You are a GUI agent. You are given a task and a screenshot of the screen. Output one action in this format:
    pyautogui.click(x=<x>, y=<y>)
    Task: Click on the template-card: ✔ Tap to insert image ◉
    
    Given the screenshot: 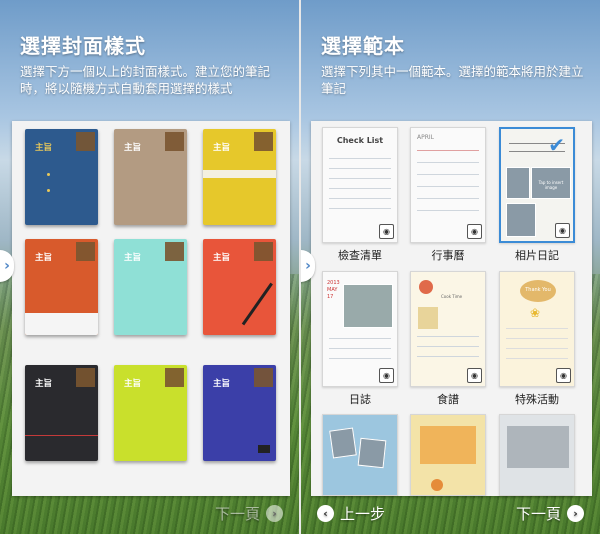 What is the action you would take?
    pyautogui.click(x=537, y=185)
    